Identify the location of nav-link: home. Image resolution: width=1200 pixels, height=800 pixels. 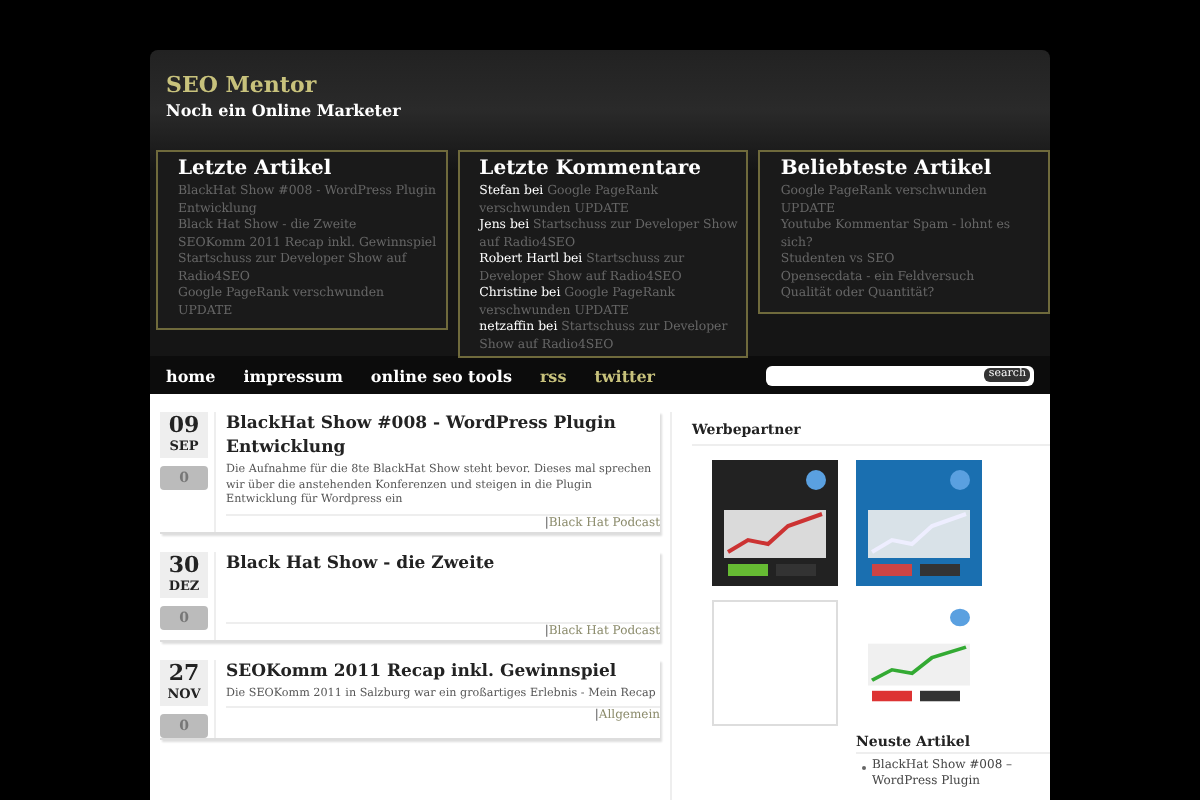
(191, 375).